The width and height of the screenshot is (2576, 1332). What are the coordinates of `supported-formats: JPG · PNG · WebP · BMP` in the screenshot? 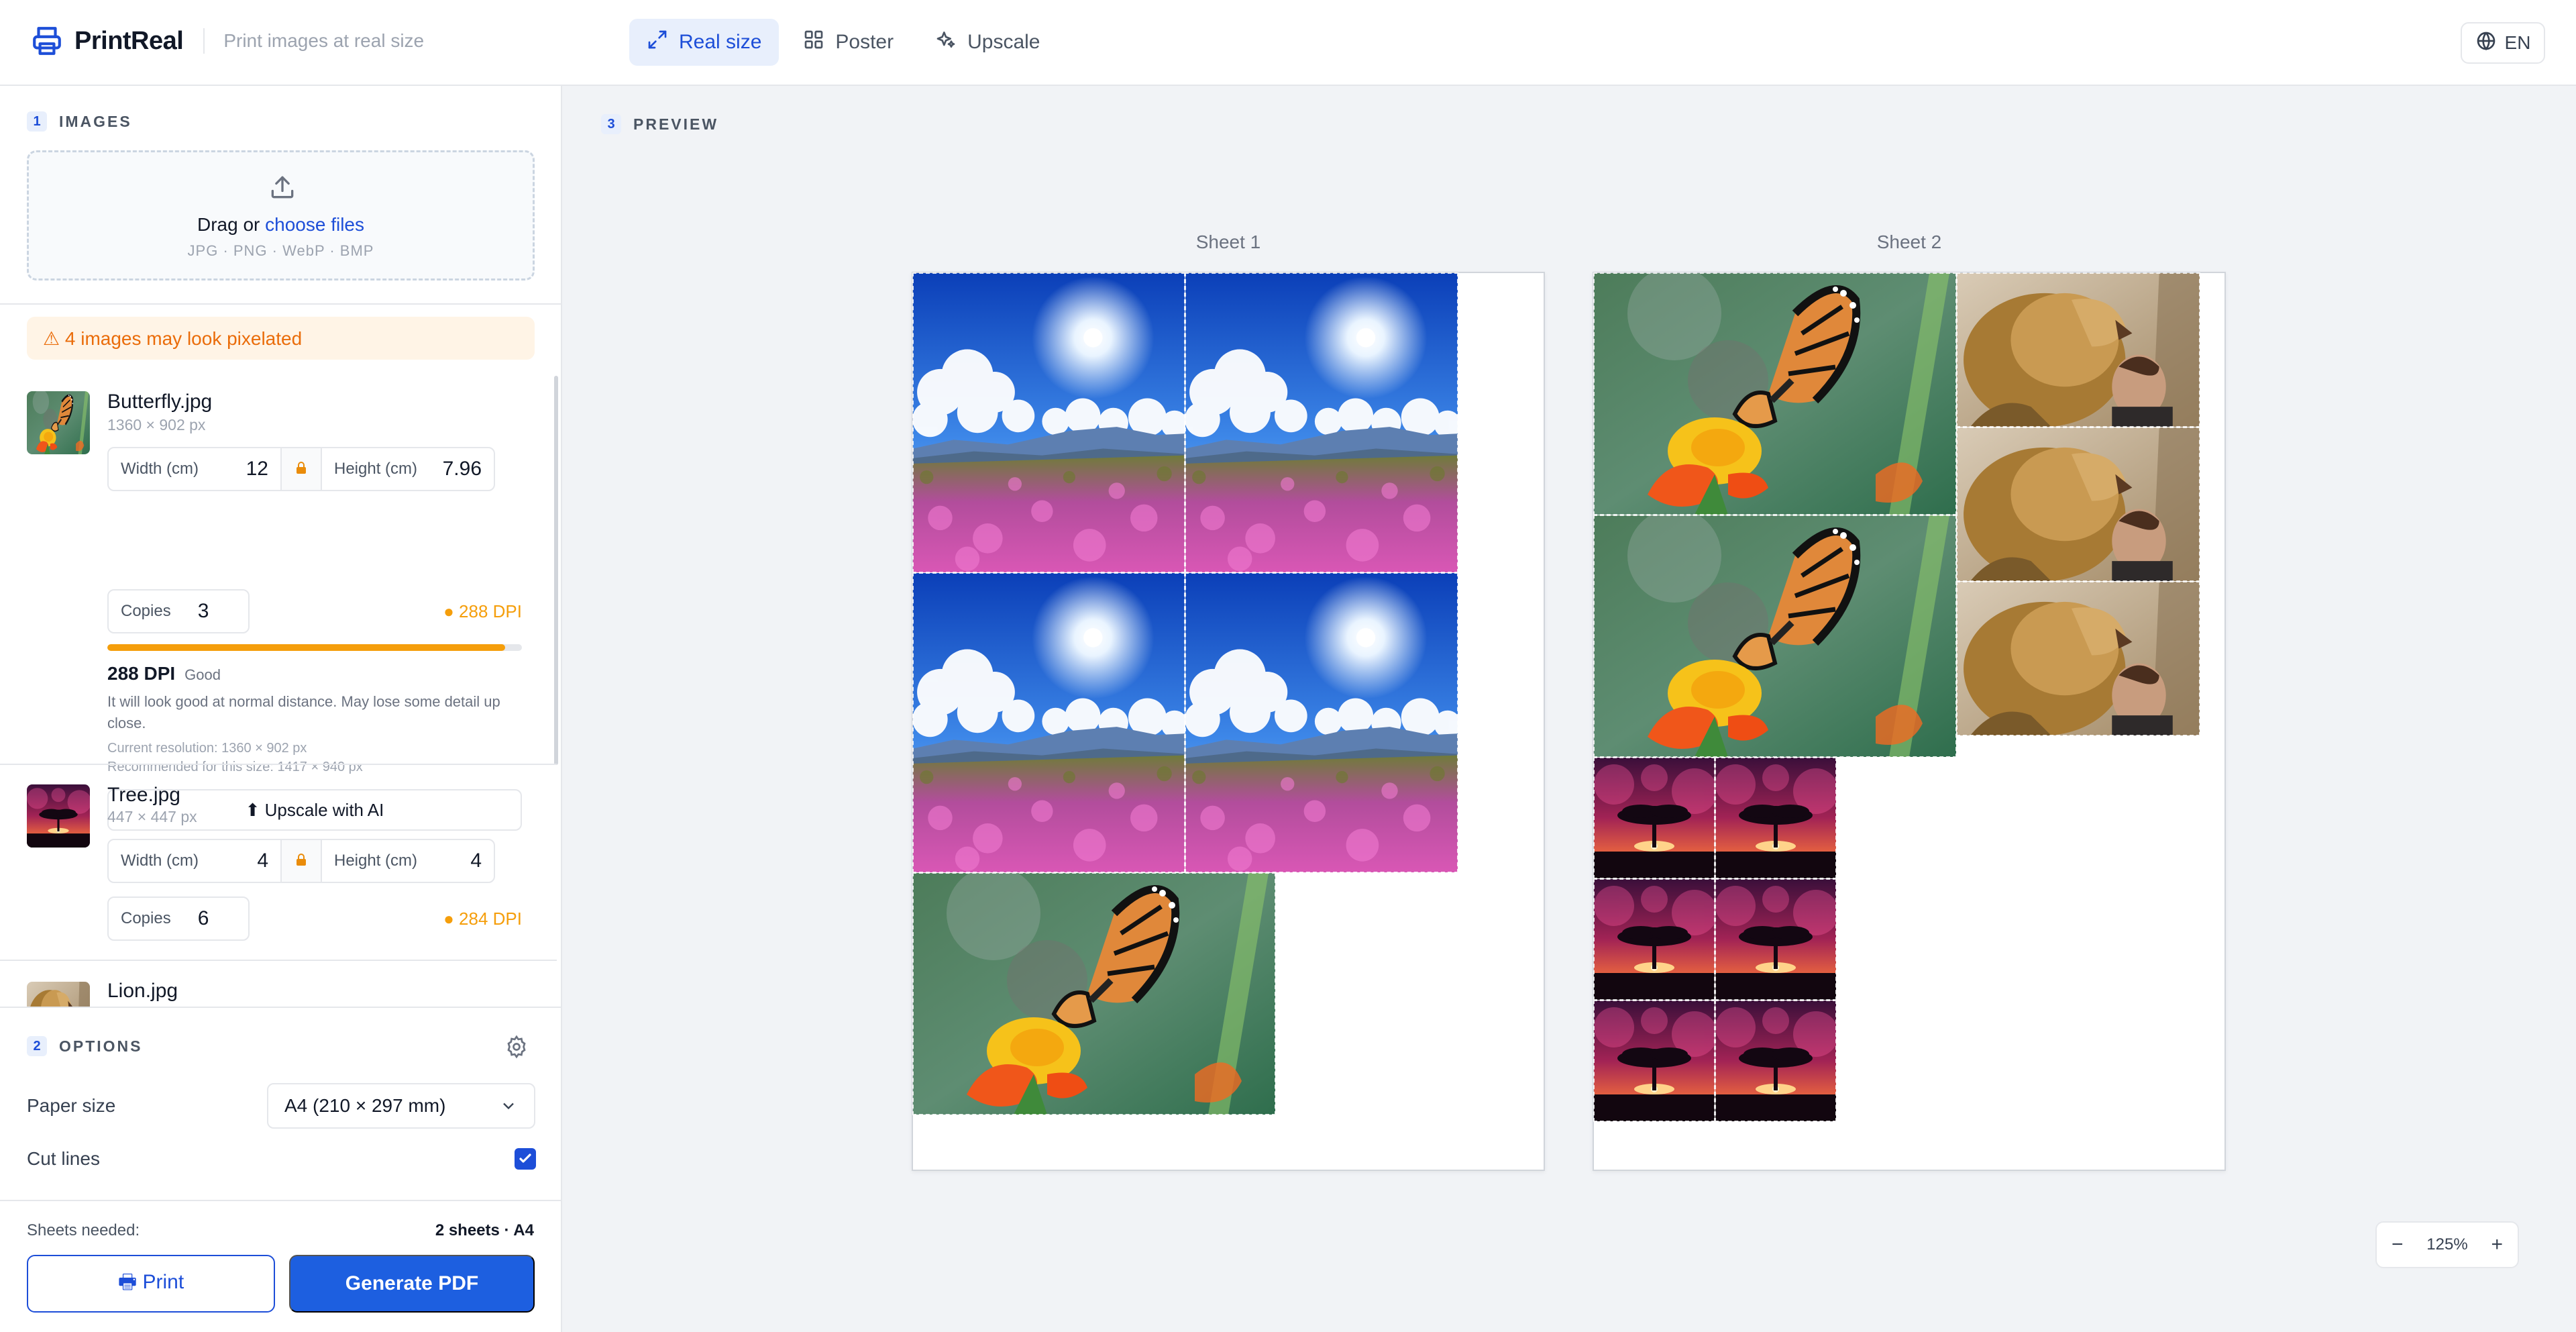 It's located at (280, 250).